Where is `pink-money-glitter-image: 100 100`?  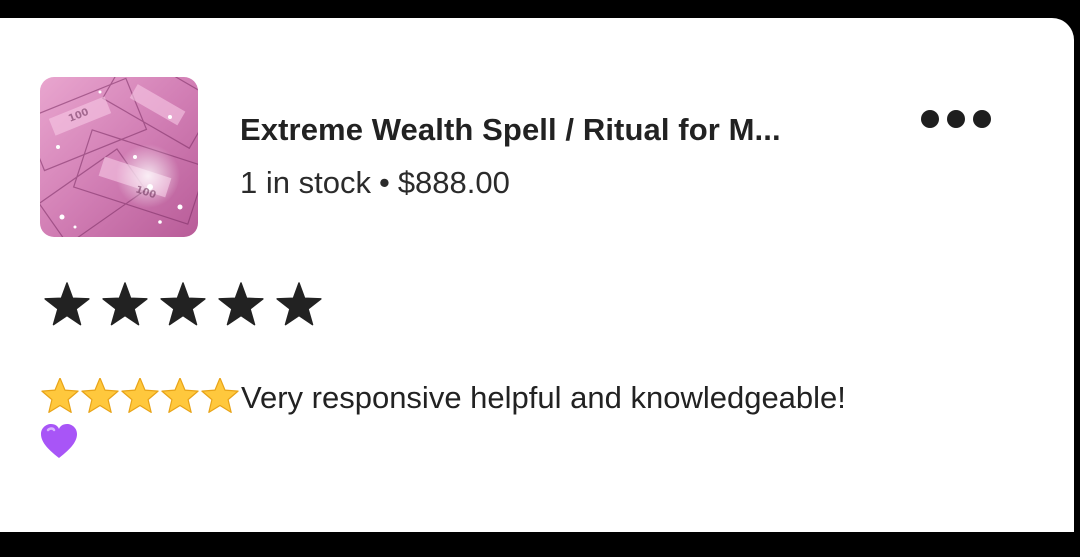 pink-money-glitter-image: 100 100 is located at coordinates (119, 157).